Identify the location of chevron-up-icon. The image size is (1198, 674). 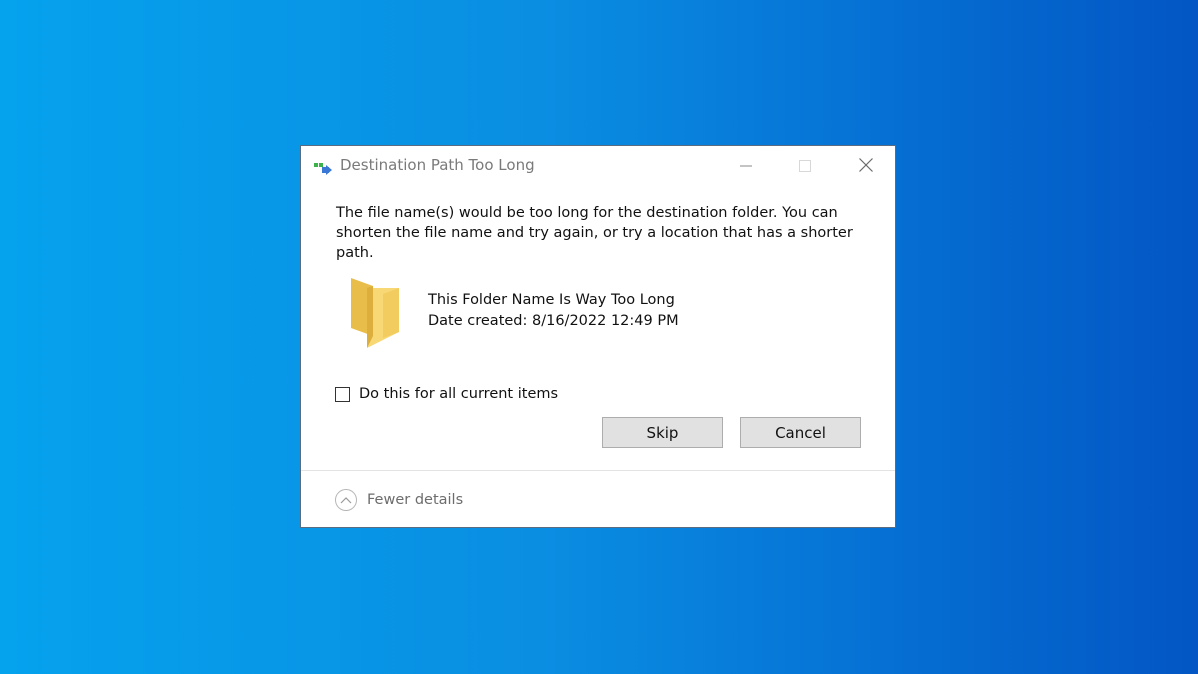
(346, 500).